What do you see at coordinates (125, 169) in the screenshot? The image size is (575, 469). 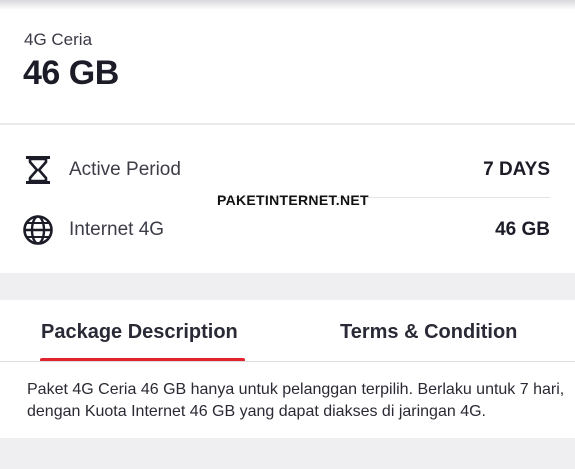 I see `active-period-label: Active Period` at bounding box center [125, 169].